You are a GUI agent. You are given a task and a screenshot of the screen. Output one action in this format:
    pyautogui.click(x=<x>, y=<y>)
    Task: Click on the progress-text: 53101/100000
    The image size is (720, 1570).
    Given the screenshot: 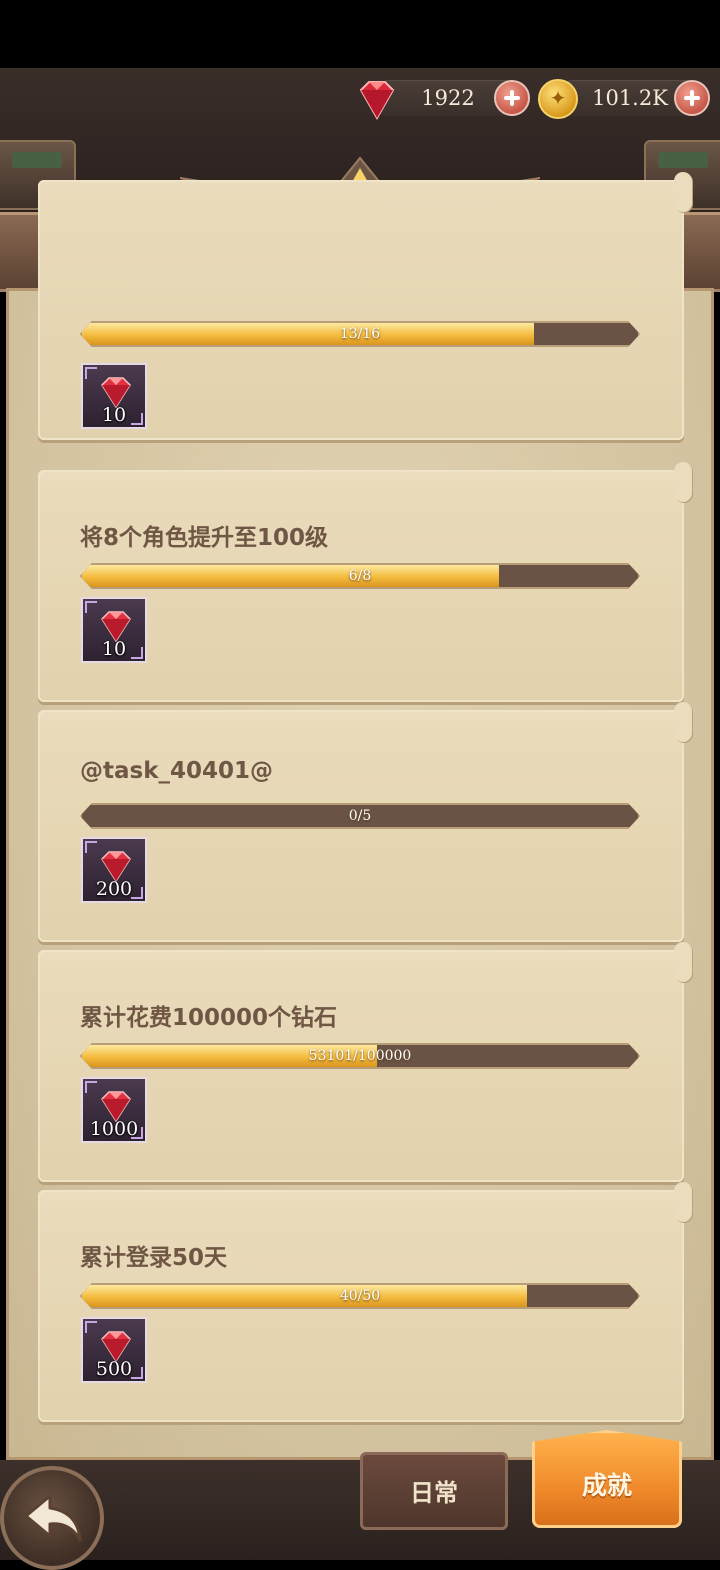 What is the action you would take?
    pyautogui.click(x=360, y=1056)
    